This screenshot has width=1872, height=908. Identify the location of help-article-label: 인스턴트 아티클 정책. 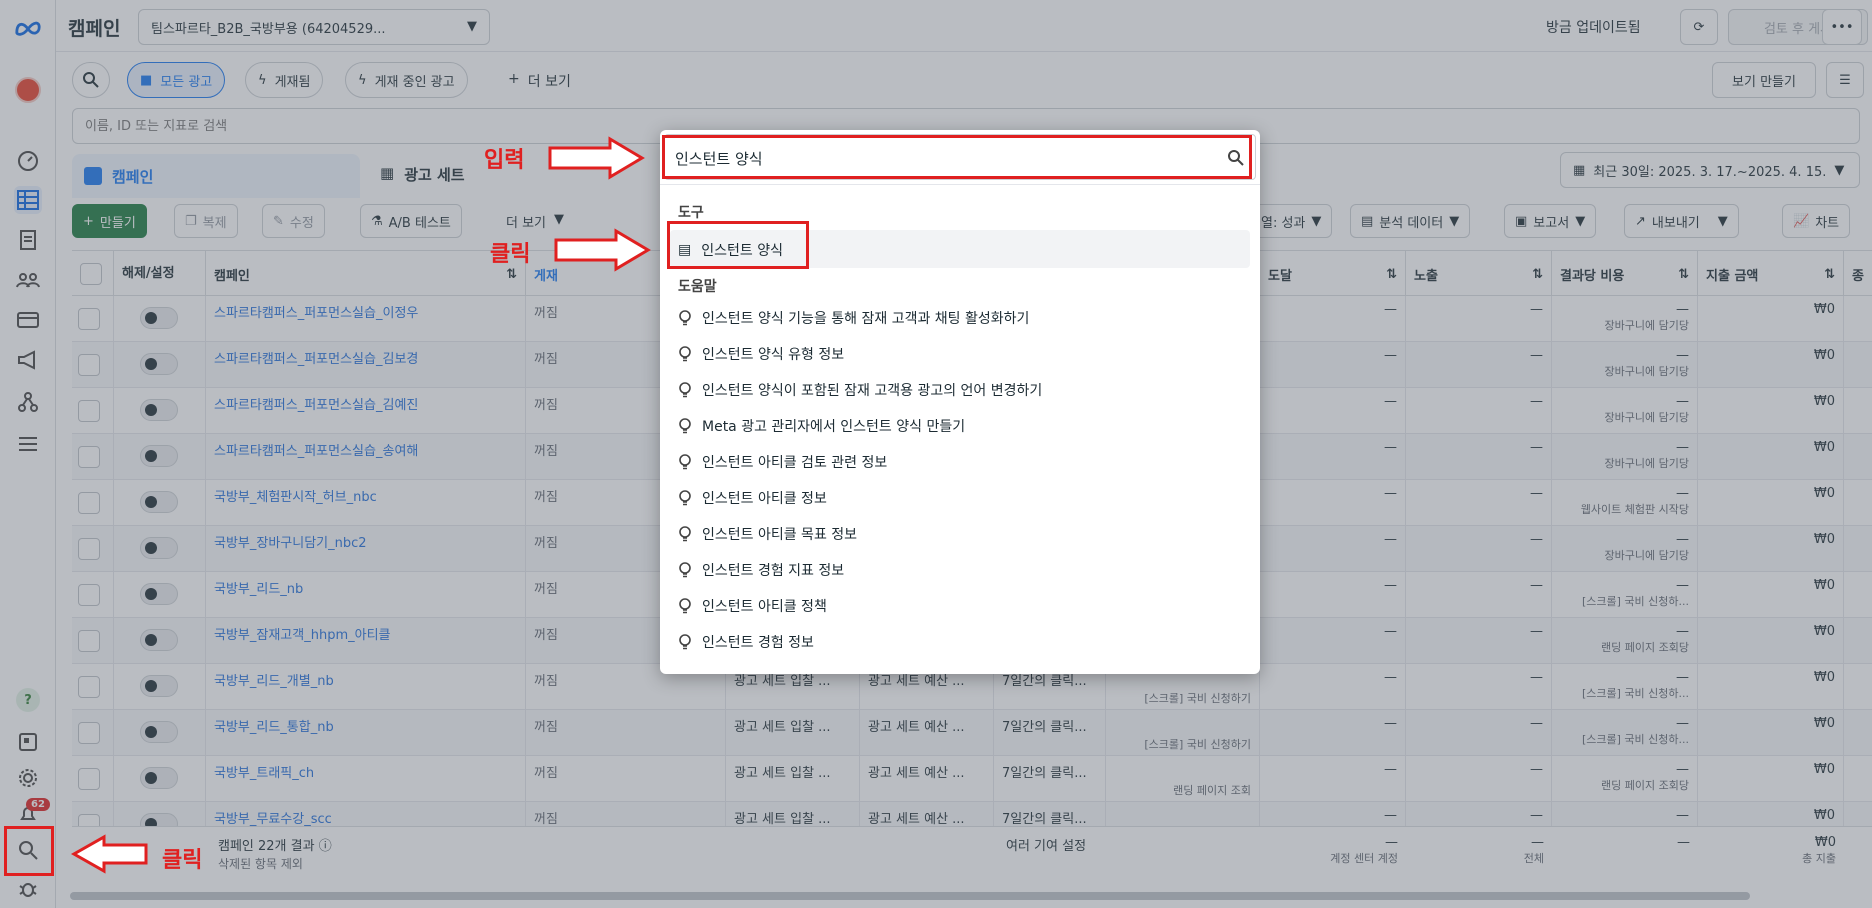
(764, 607).